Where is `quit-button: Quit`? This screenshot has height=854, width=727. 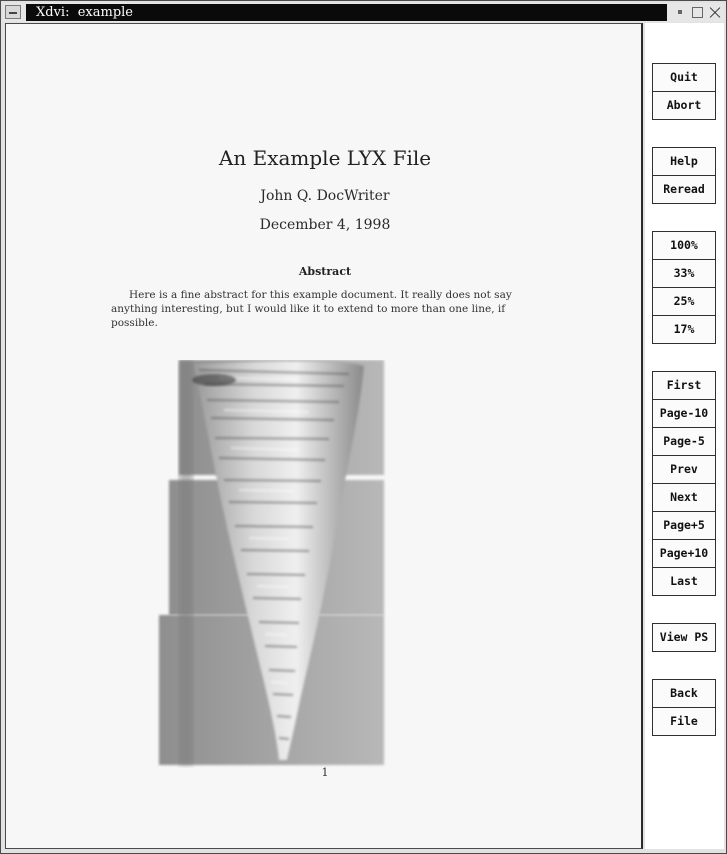
quit-button: Quit is located at coordinates (684, 77).